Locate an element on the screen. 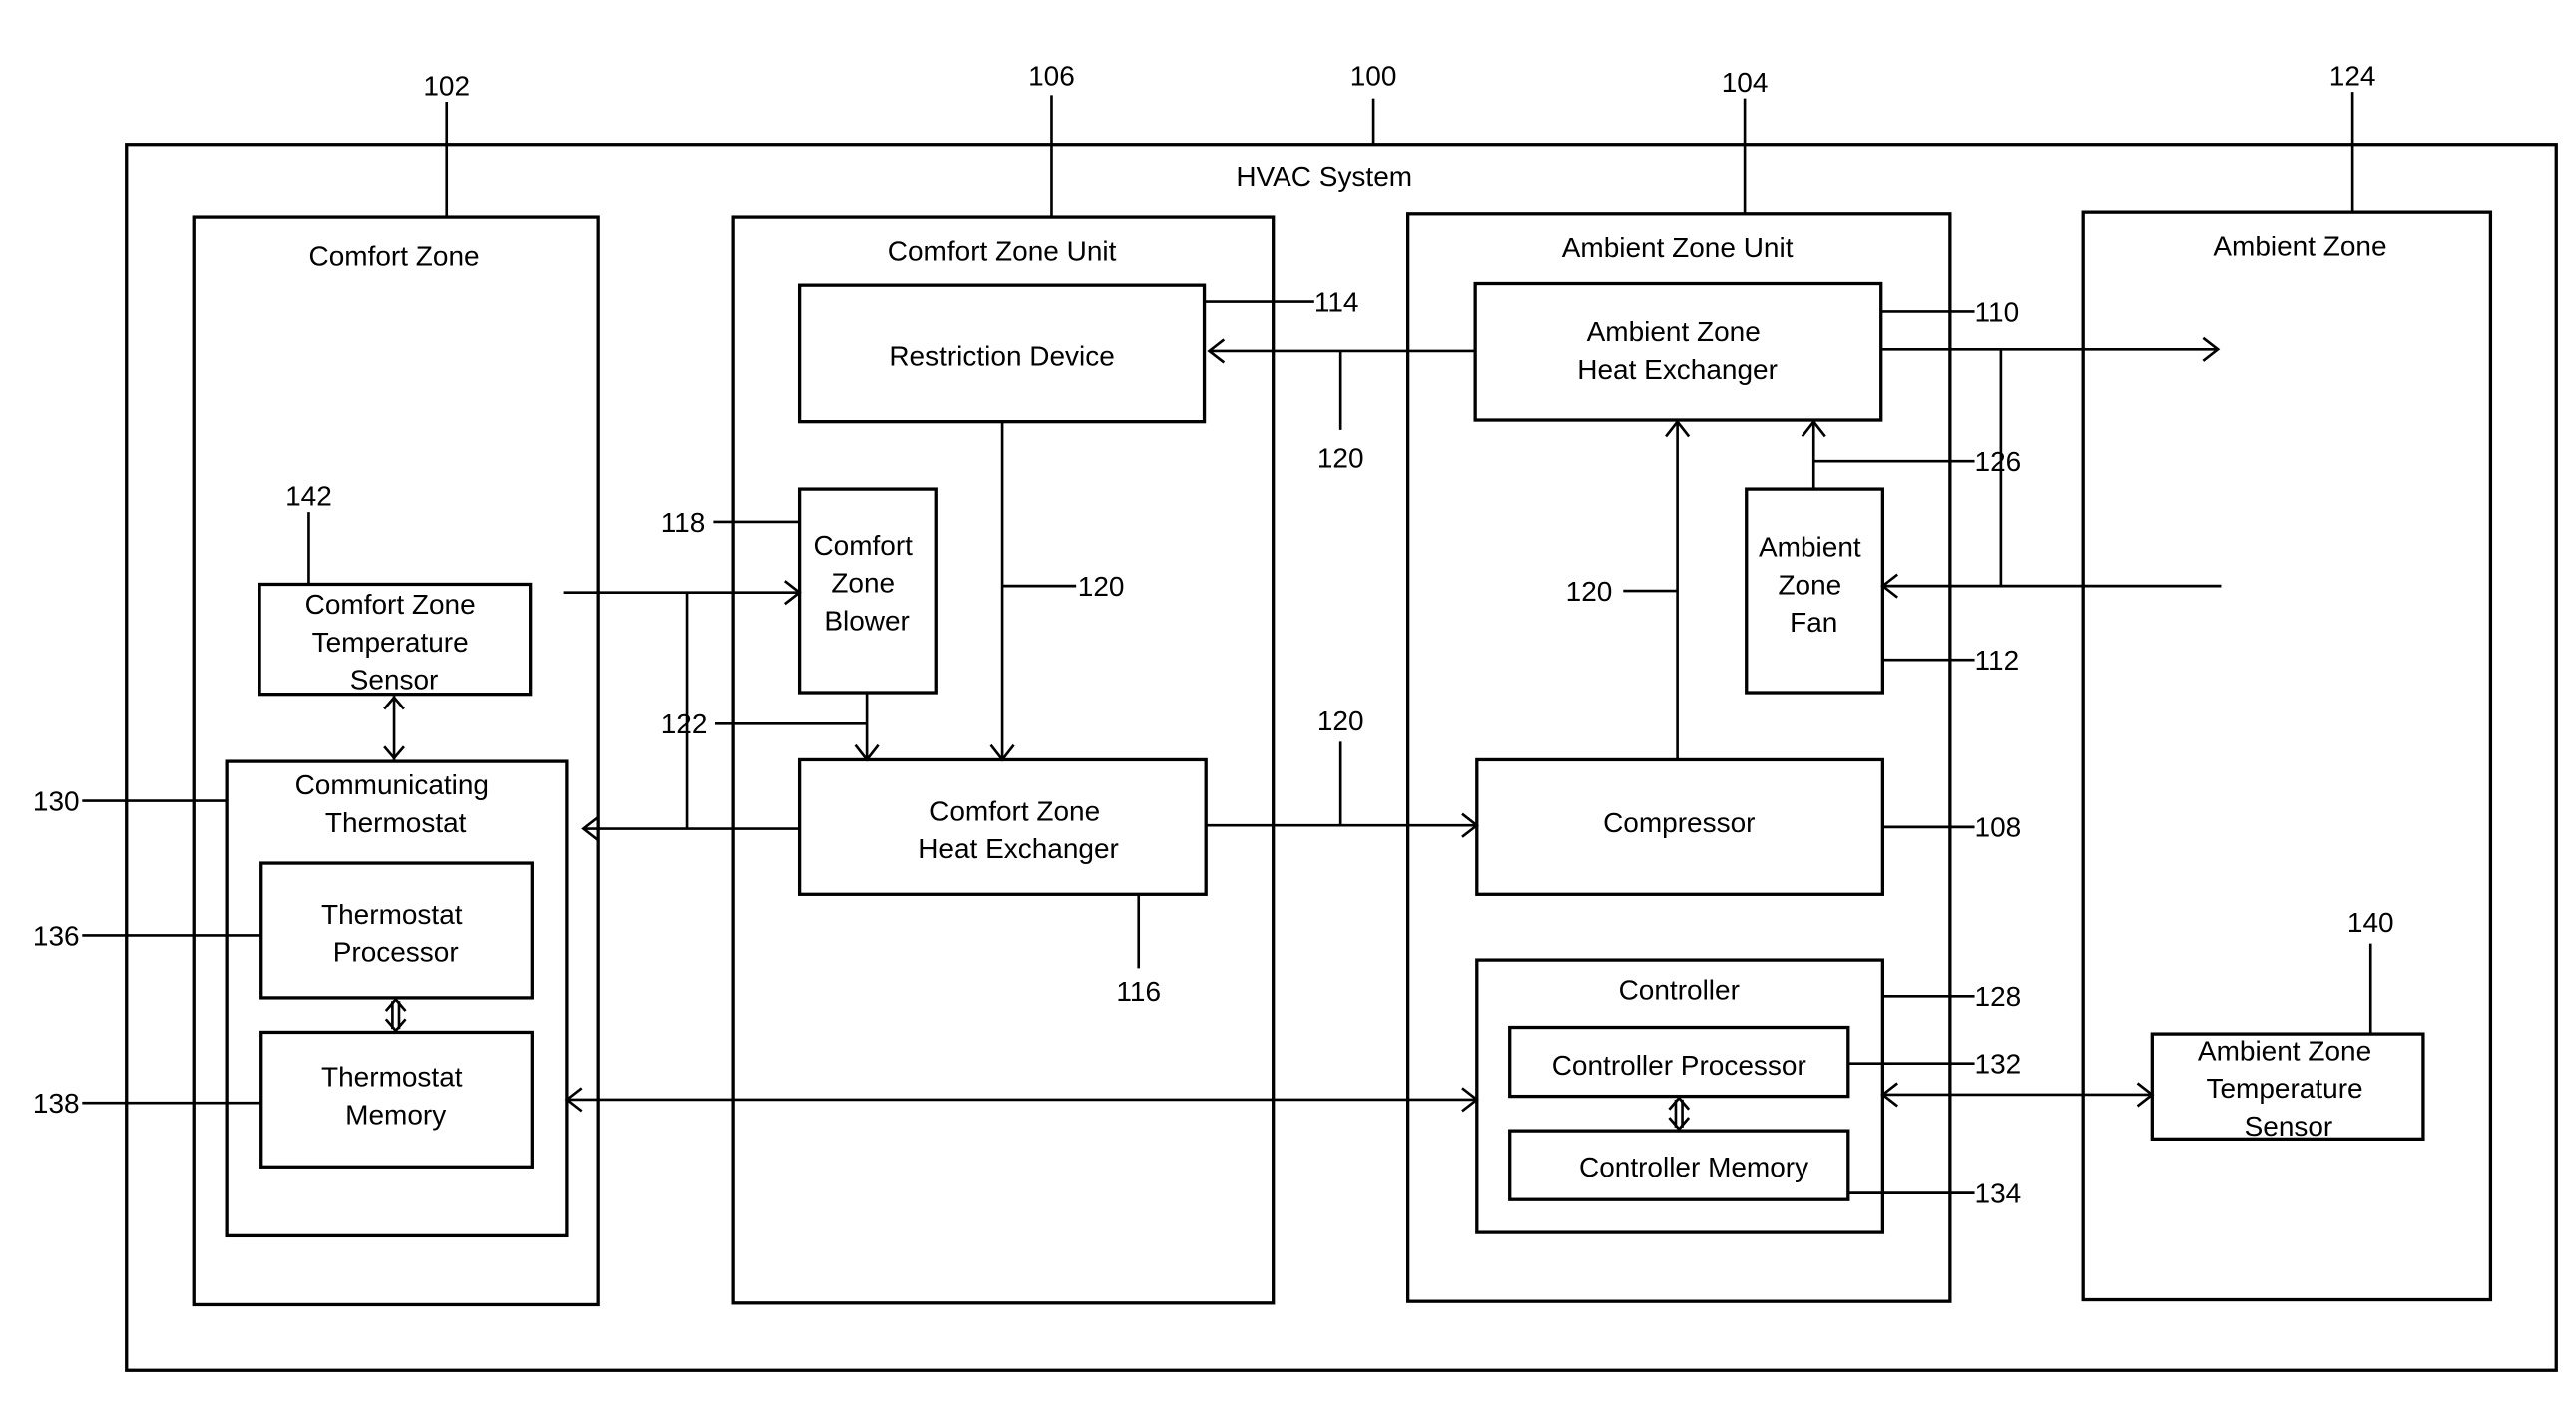 The height and width of the screenshot is (1413, 2576). tp-line-2: Processor is located at coordinates (396, 952).